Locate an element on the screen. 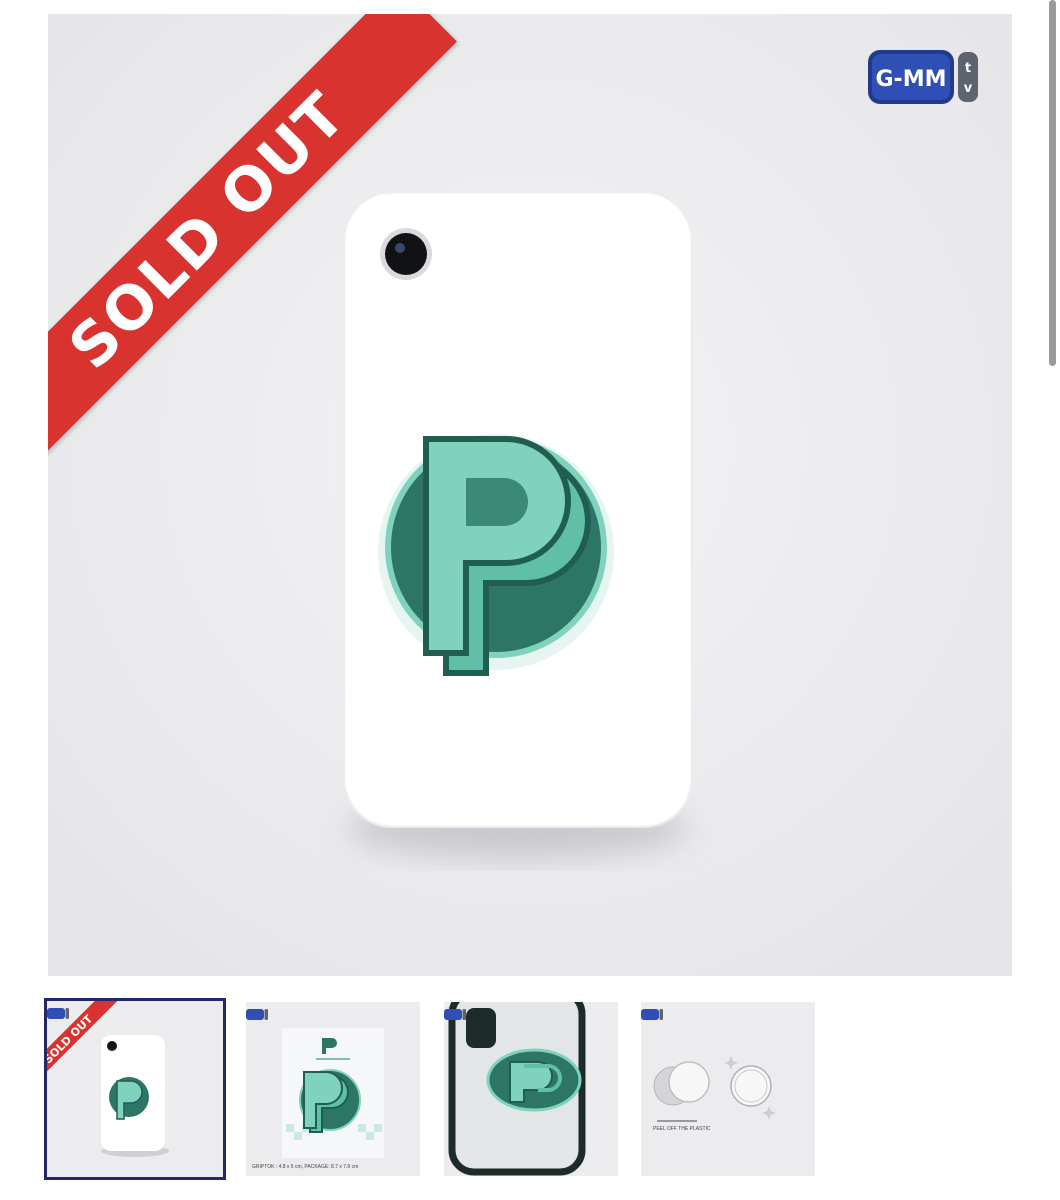  peel-off-caption: PEEL OFF THE PLASTIC is located at coordinates (682, 1129).